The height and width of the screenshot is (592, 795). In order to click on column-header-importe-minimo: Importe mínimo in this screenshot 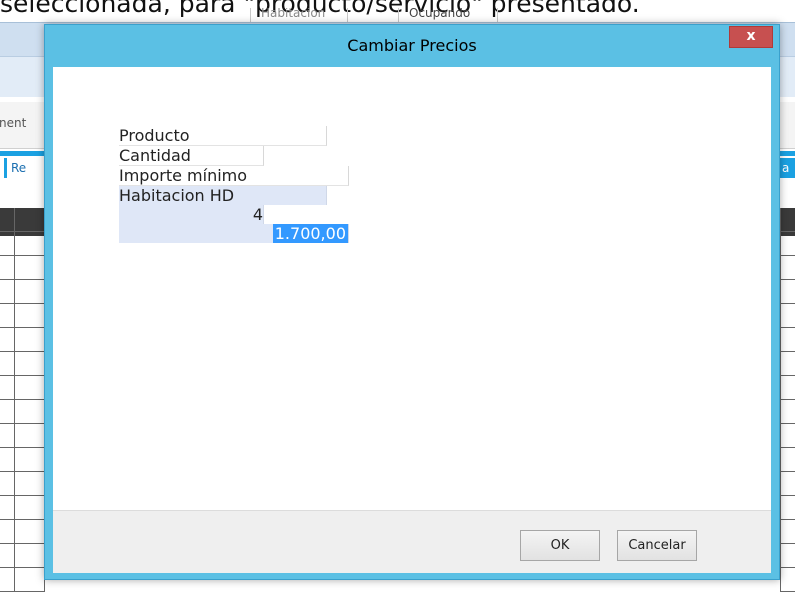, I will do `click(234, 176)`.